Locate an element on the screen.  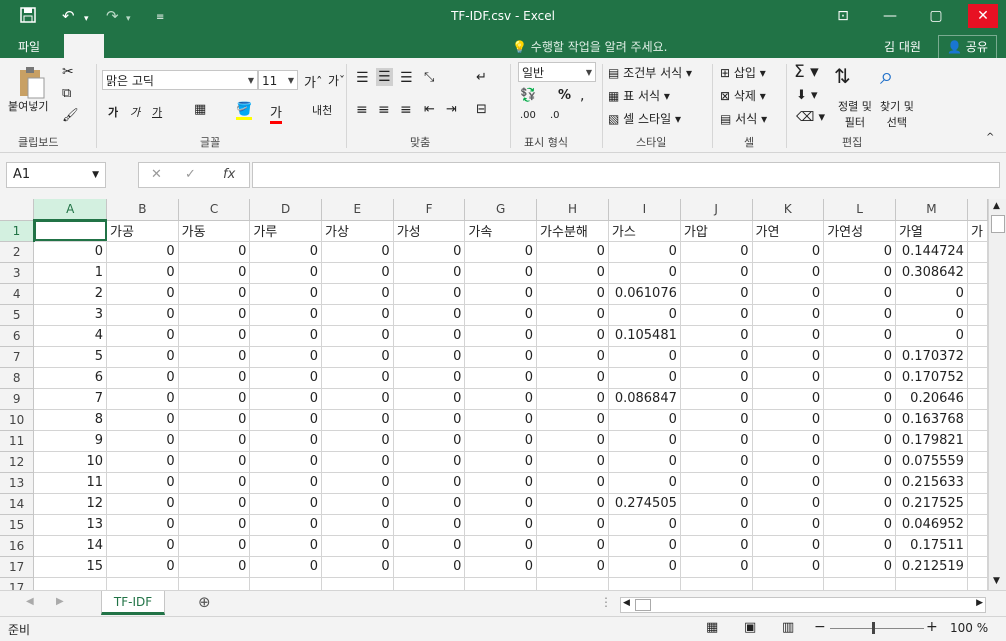
zoom-out-icon: − is located at coordinates (820, 627).